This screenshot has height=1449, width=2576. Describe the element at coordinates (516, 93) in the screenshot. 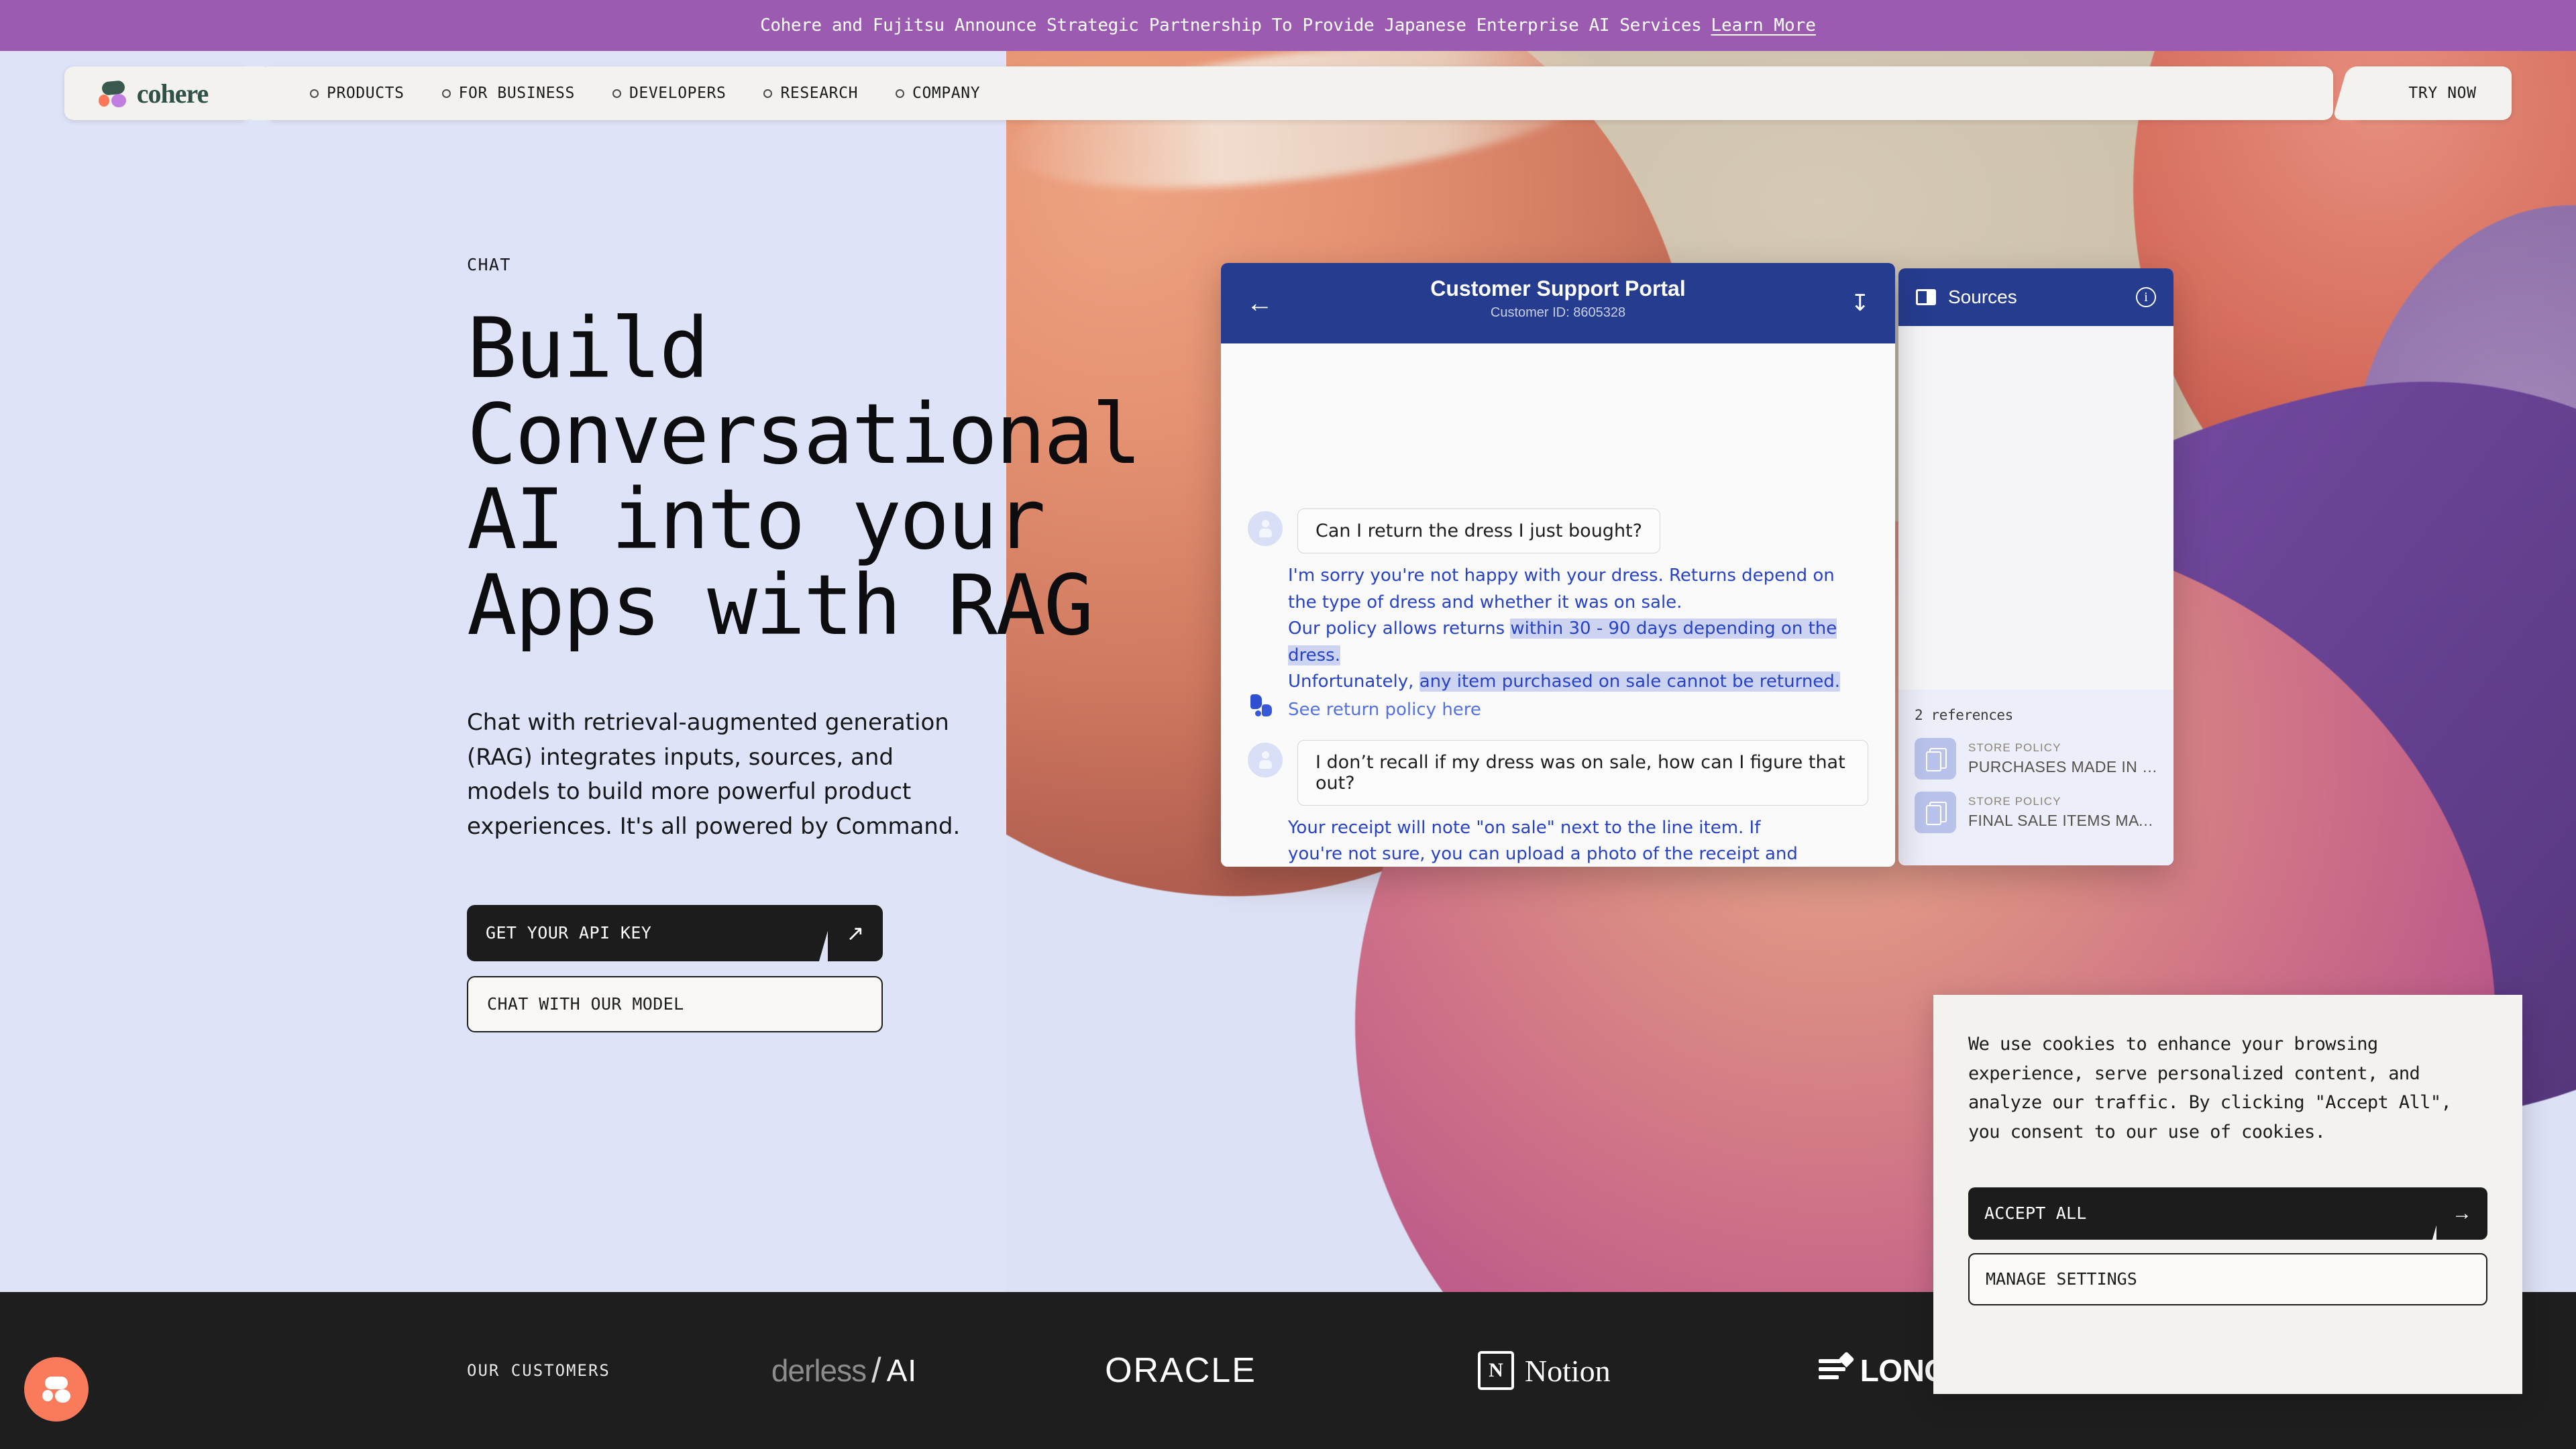

I see `nav-item-label: FOR BUSINESS` at that location.